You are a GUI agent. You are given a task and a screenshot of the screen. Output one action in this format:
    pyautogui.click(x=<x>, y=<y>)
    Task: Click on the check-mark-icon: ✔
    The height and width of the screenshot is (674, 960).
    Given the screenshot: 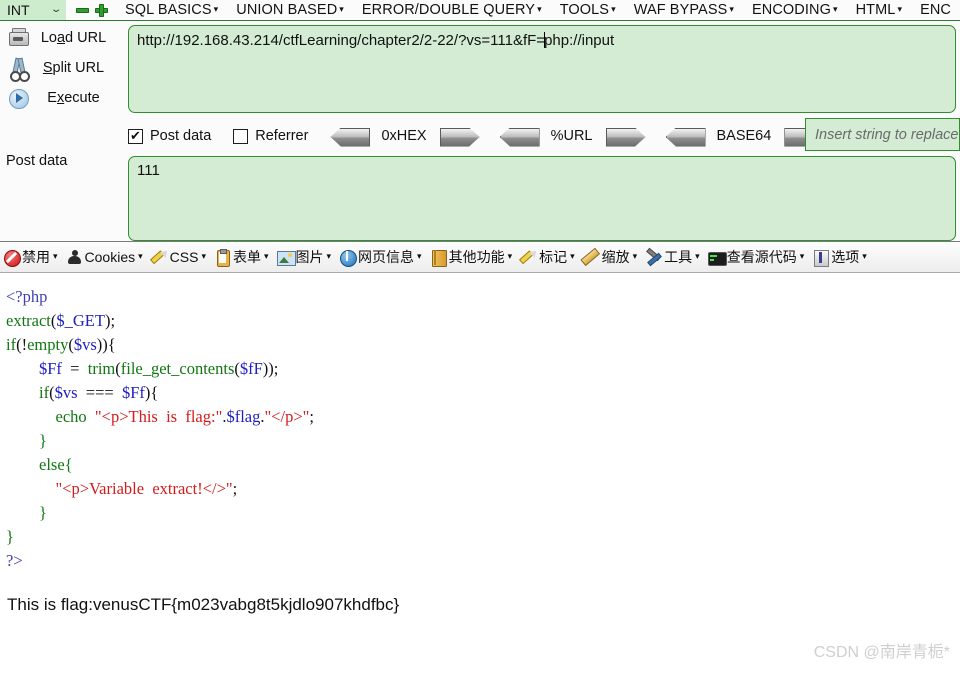 What is the action you would take?
    pyautogui.click(x=135, y=135)
    